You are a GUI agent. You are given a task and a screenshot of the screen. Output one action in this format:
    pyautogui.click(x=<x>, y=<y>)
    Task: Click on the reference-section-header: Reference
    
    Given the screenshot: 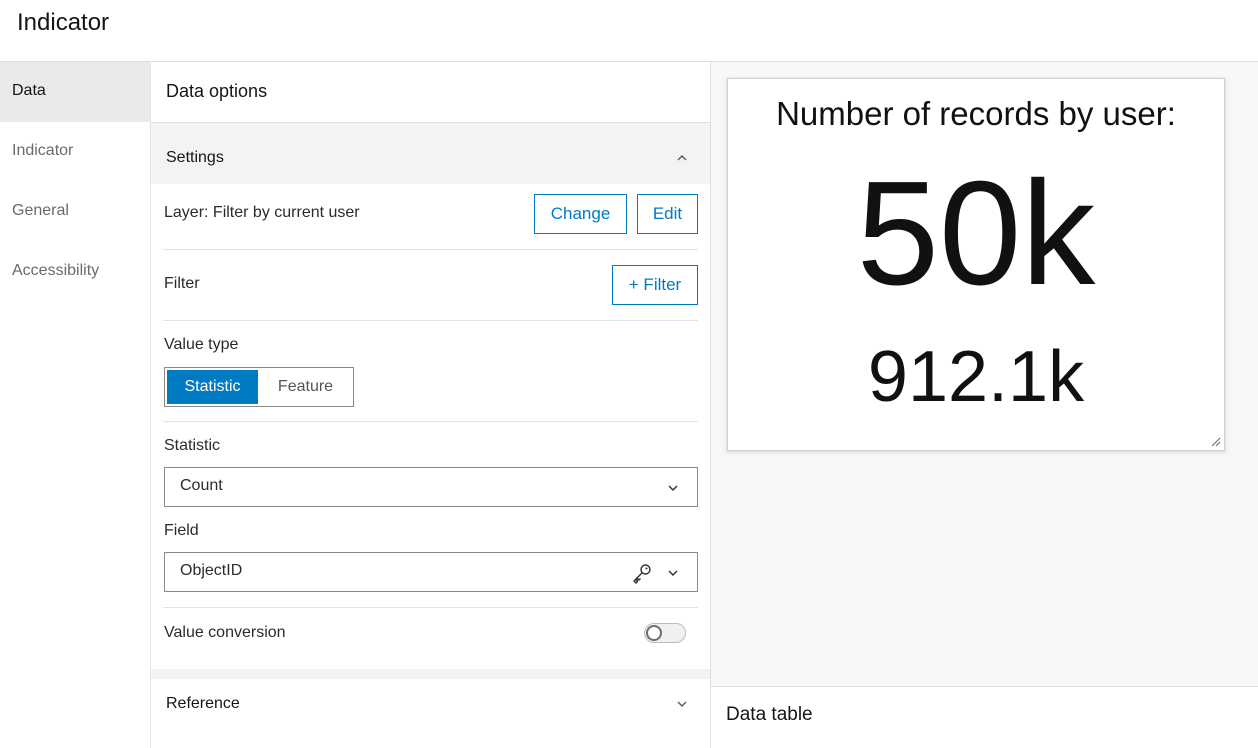 What is the action you would take?
    pyautogui.click(x=430, y=704)
    